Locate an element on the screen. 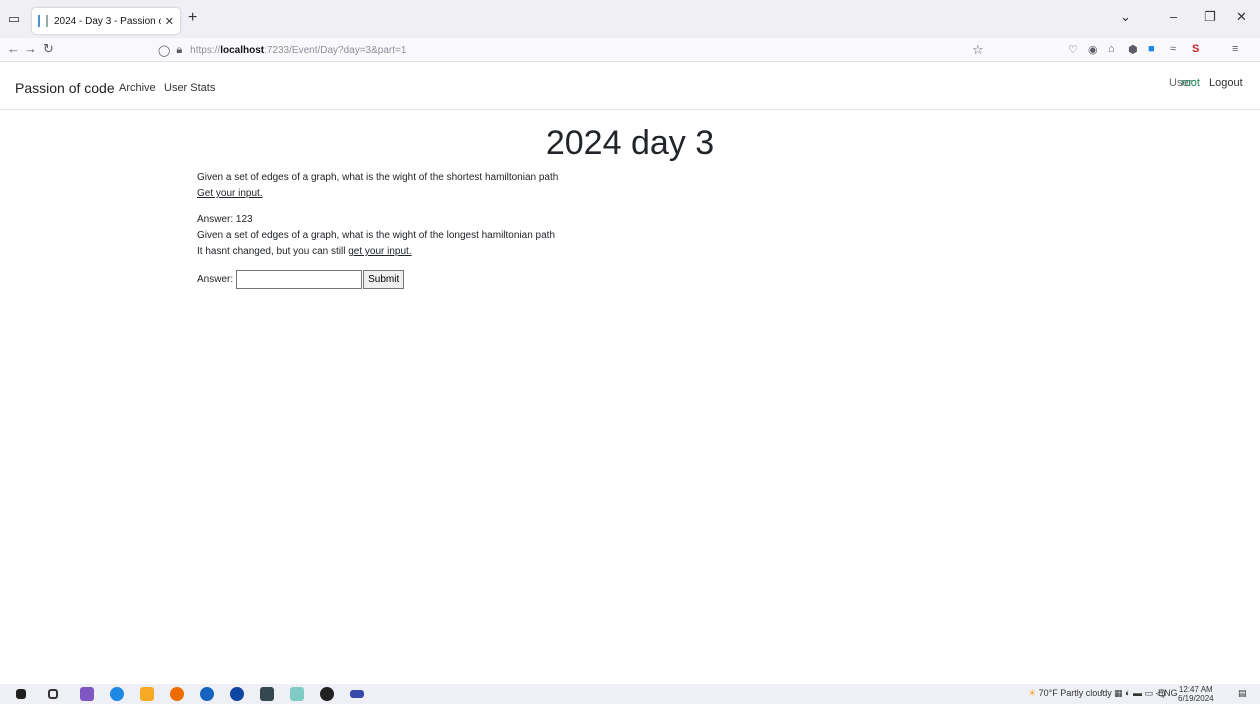  back-icon: ← is located at coordinates (13, 48).